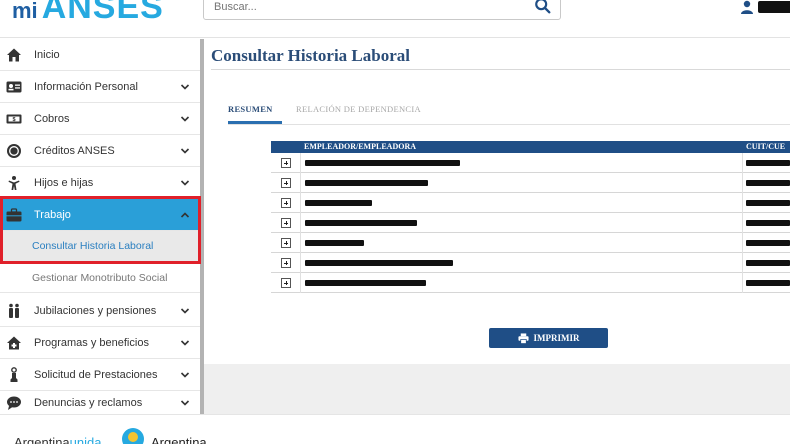 The height and width of the screenshot is (444, 790). Describe the element at coordinates (74, 150) in the screenshot. I see `sidebar-item-label: Créditos ANSES` at that location.